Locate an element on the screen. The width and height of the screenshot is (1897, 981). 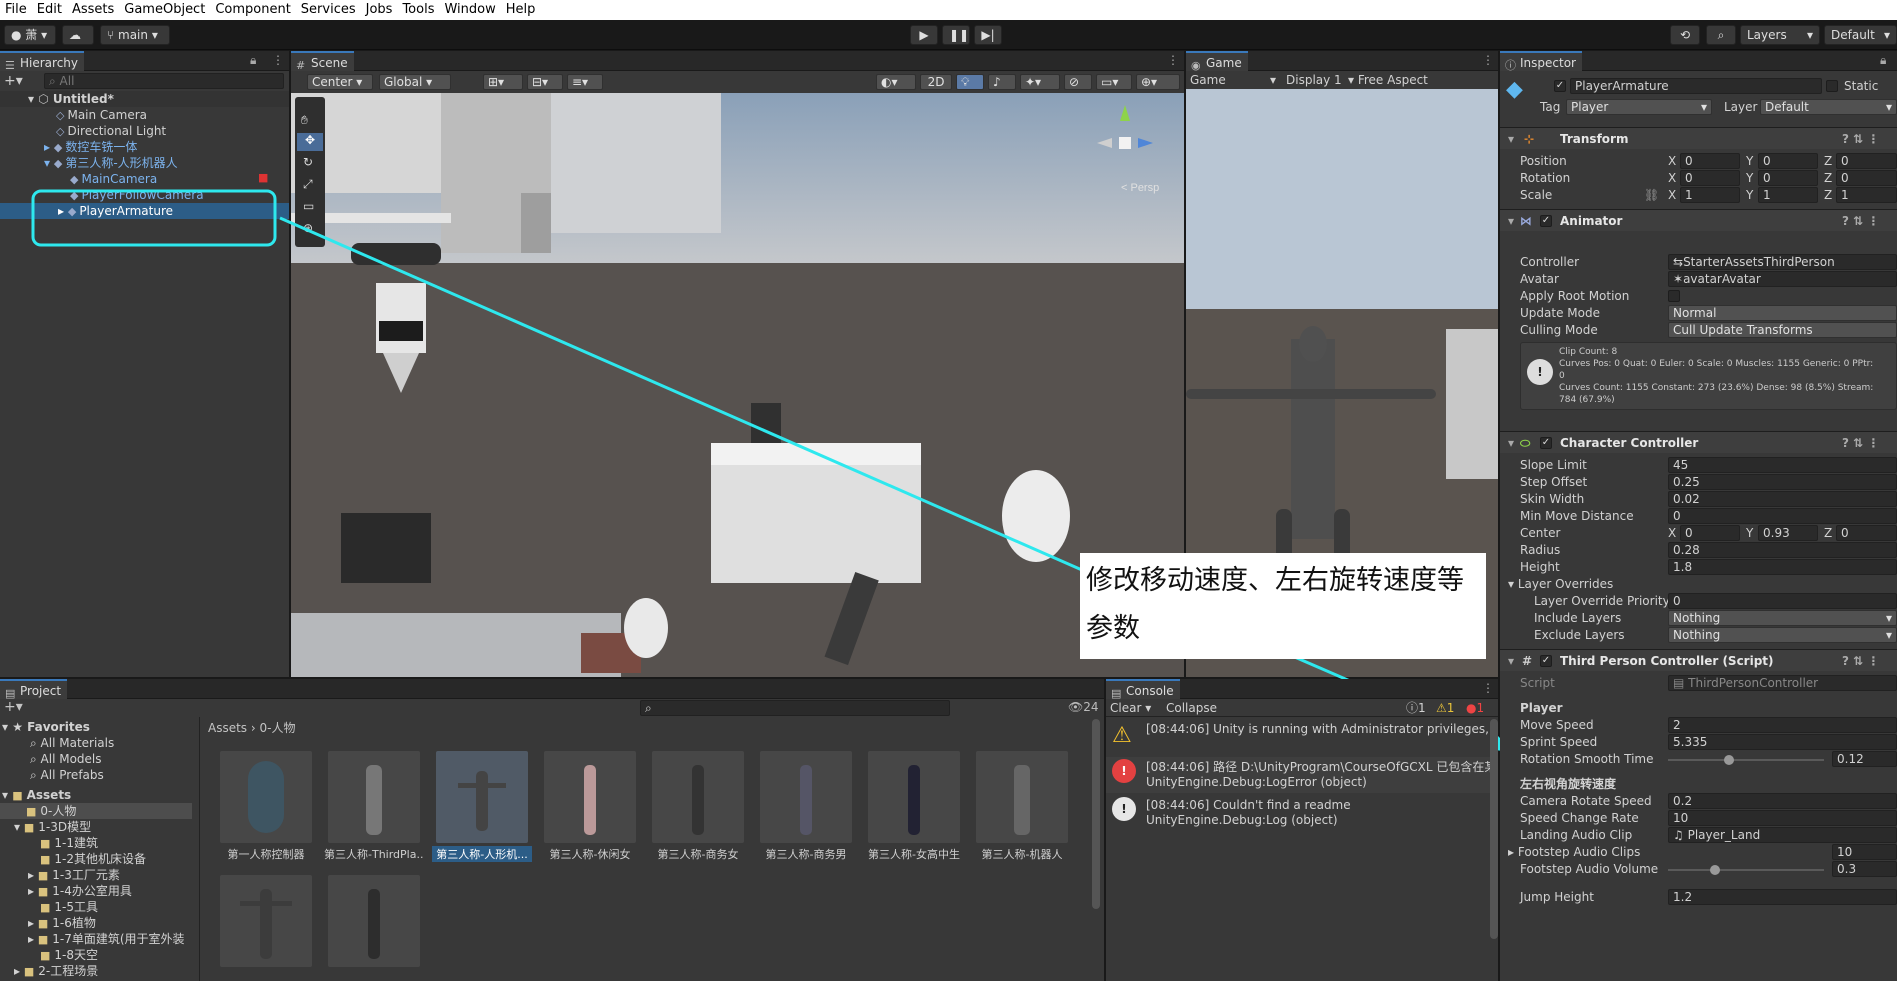
character-controller-header: ▾ ⬭ ✓ Character Controller ? ⇅ ⋮ is located at coordinates (1698, 442).